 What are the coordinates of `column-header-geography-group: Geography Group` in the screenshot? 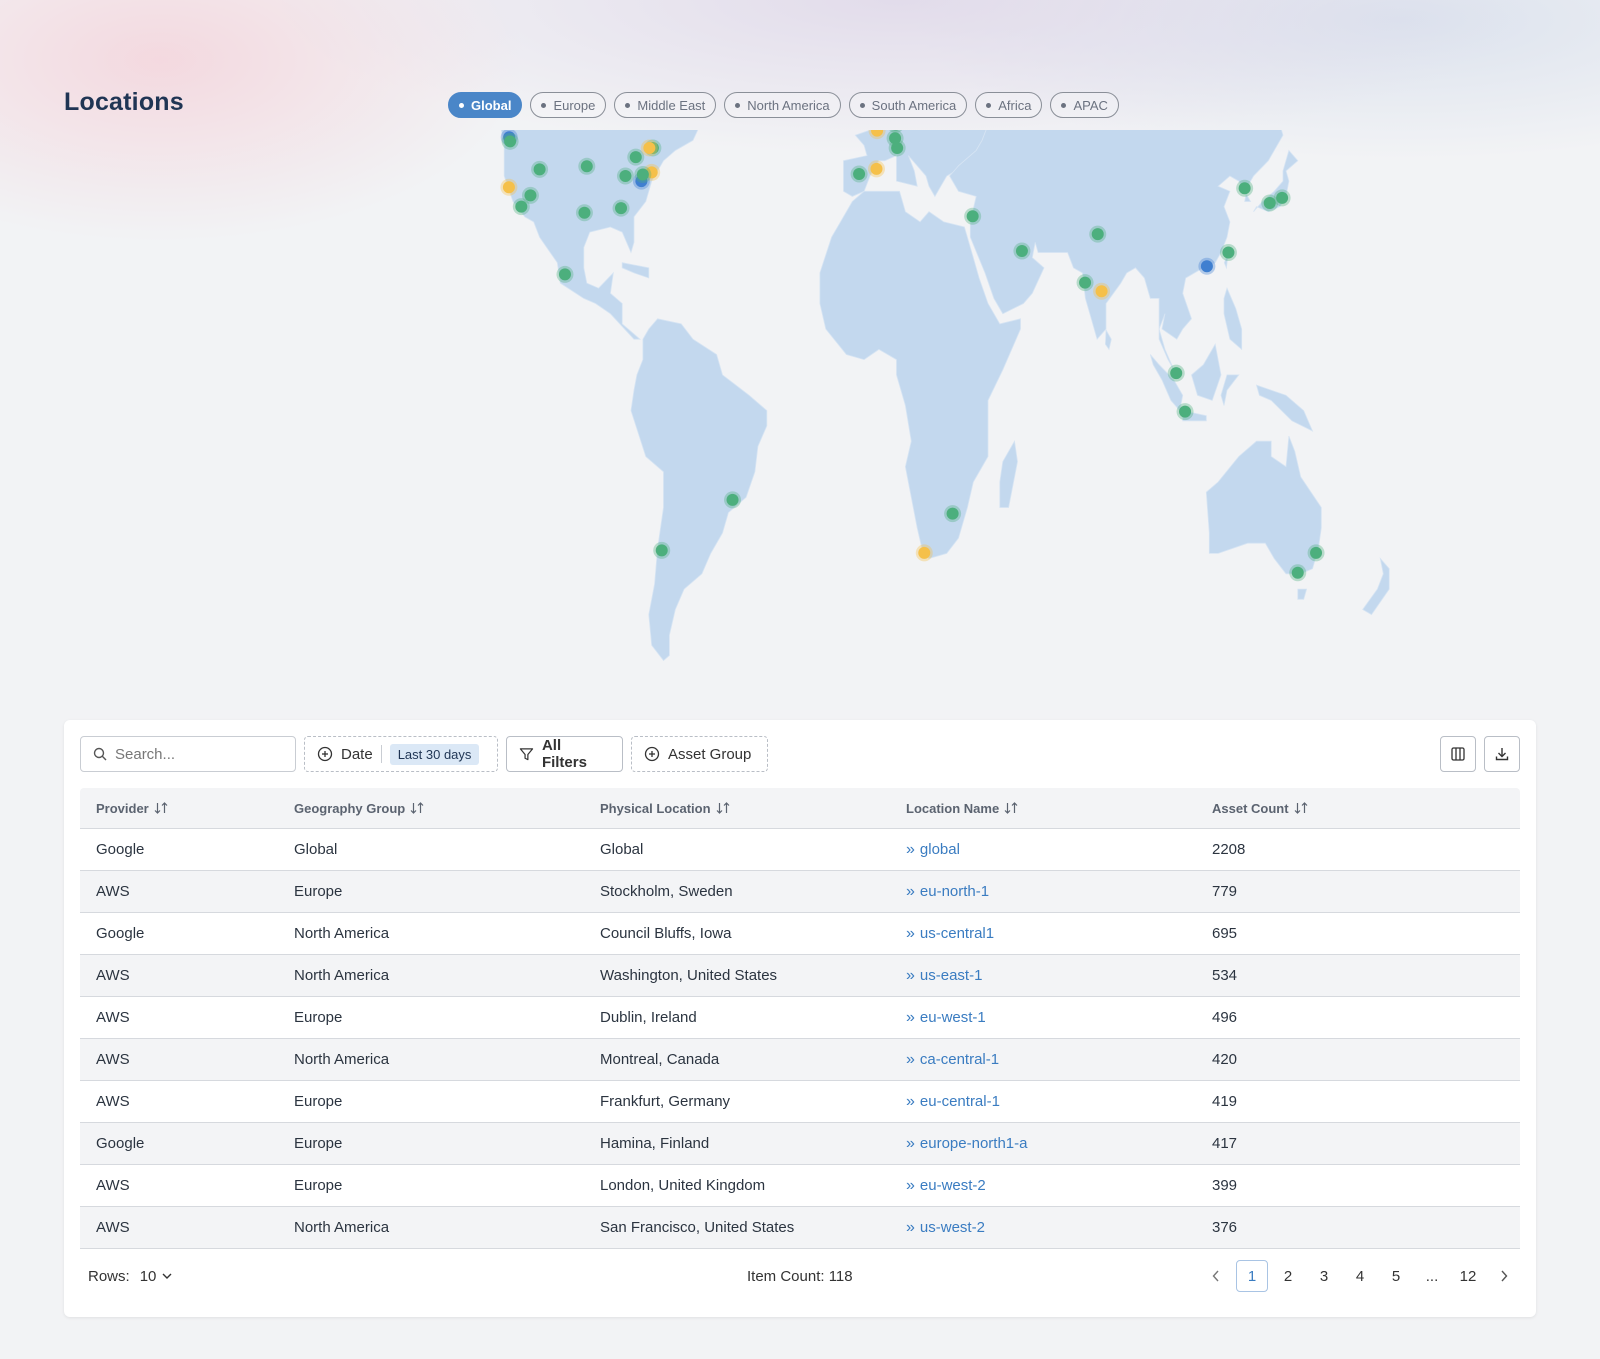 It's located at (447, 808).